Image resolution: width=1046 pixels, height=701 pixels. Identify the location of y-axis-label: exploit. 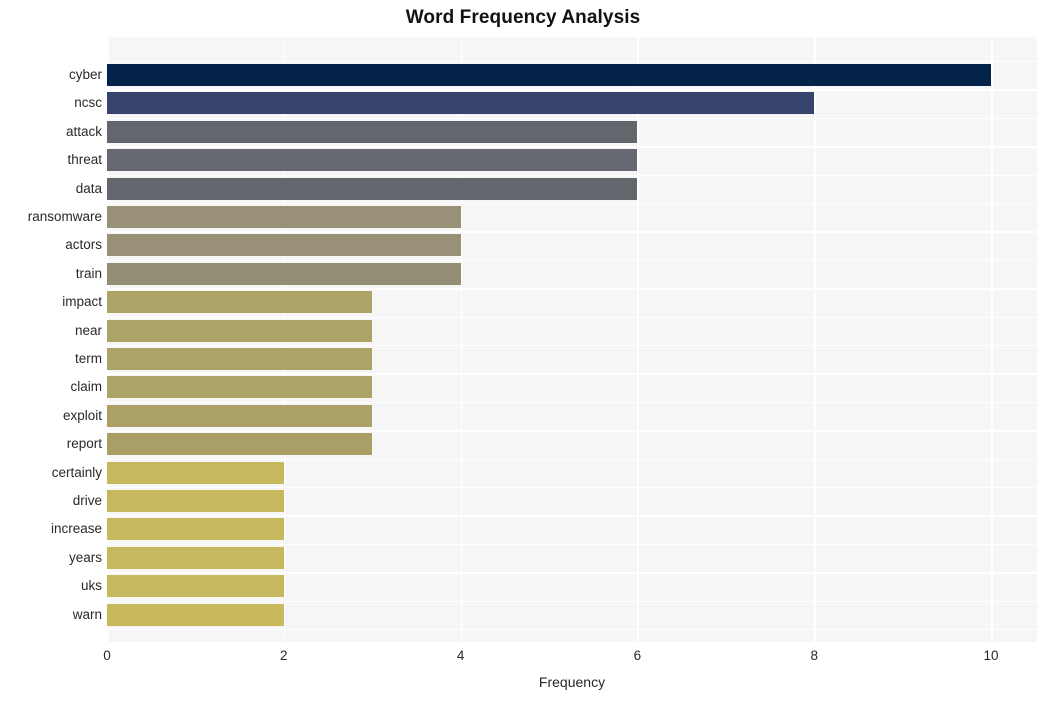
(82, 415).